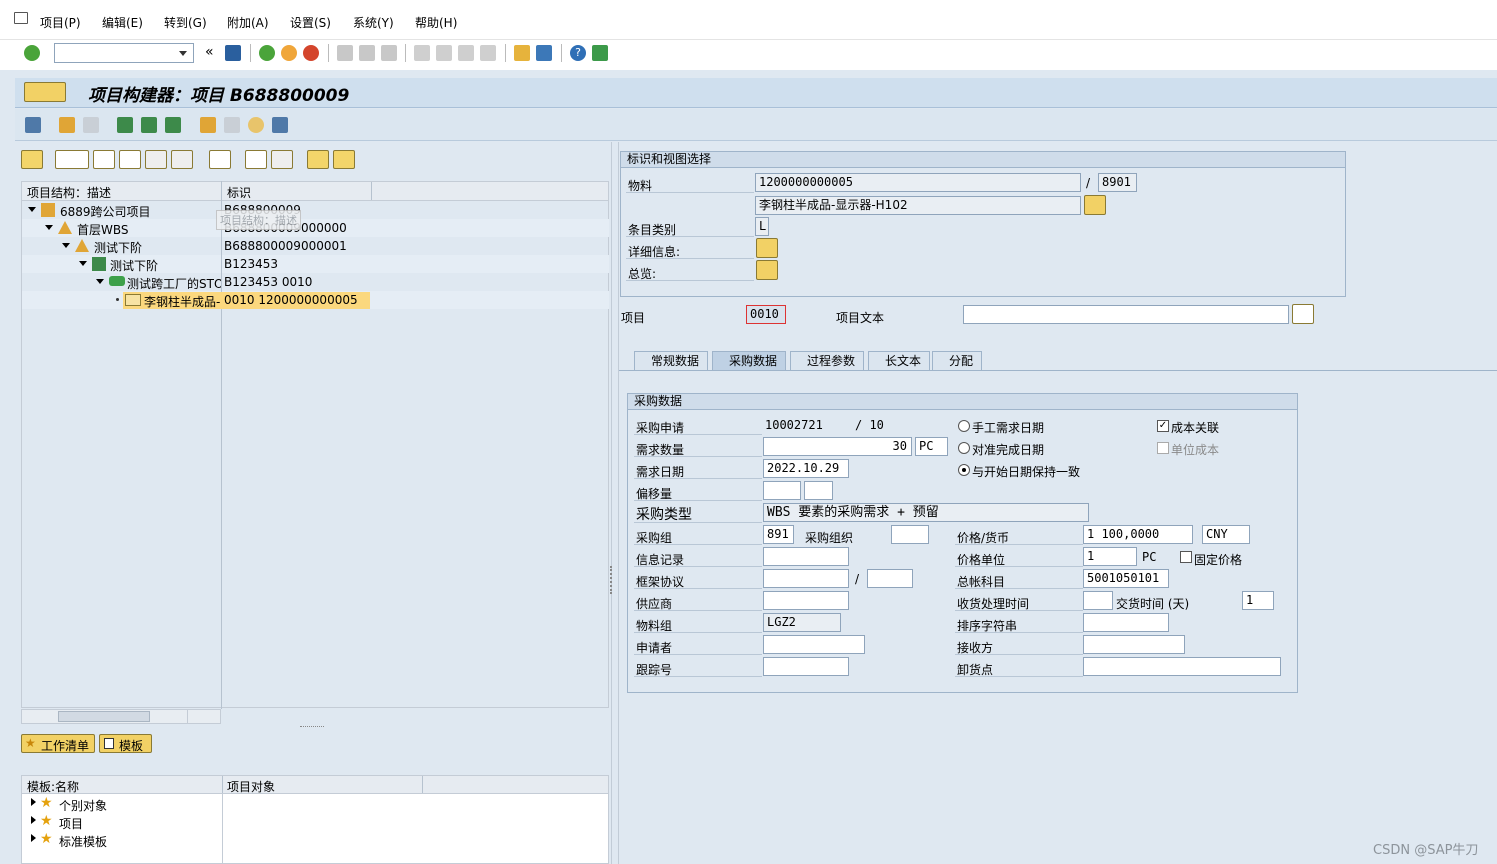  I want to click on settings-icon, so click(256, 125).